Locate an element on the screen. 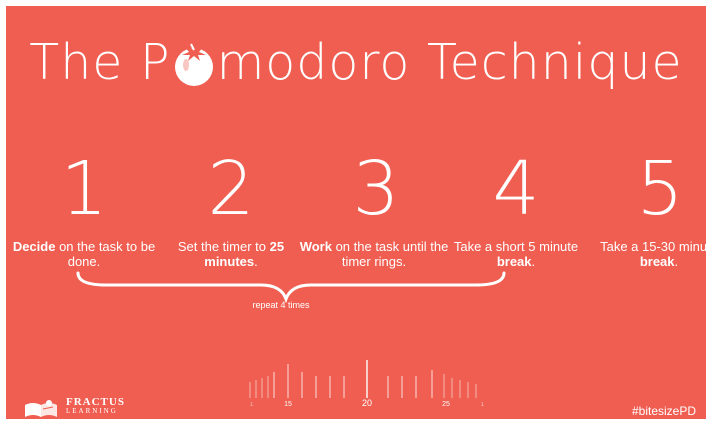 Image resolution: width=714 pixels, height=427 pixels. step-2-text-run: . is located at coordinates (256, 261).